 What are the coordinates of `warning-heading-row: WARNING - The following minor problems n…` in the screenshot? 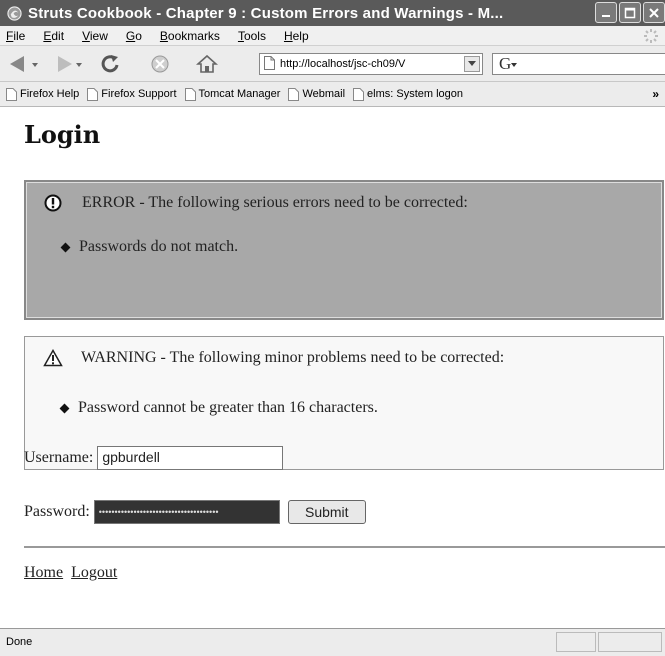 It's located at (273, 358).